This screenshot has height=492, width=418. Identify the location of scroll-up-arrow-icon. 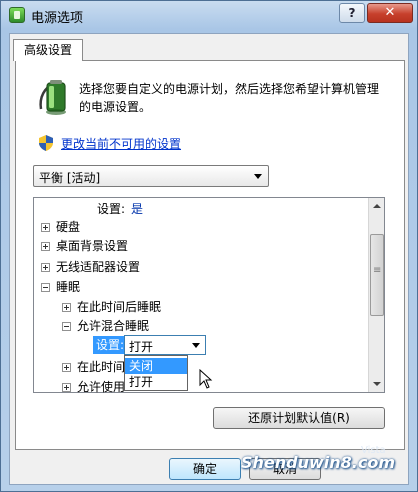
(376, 206).